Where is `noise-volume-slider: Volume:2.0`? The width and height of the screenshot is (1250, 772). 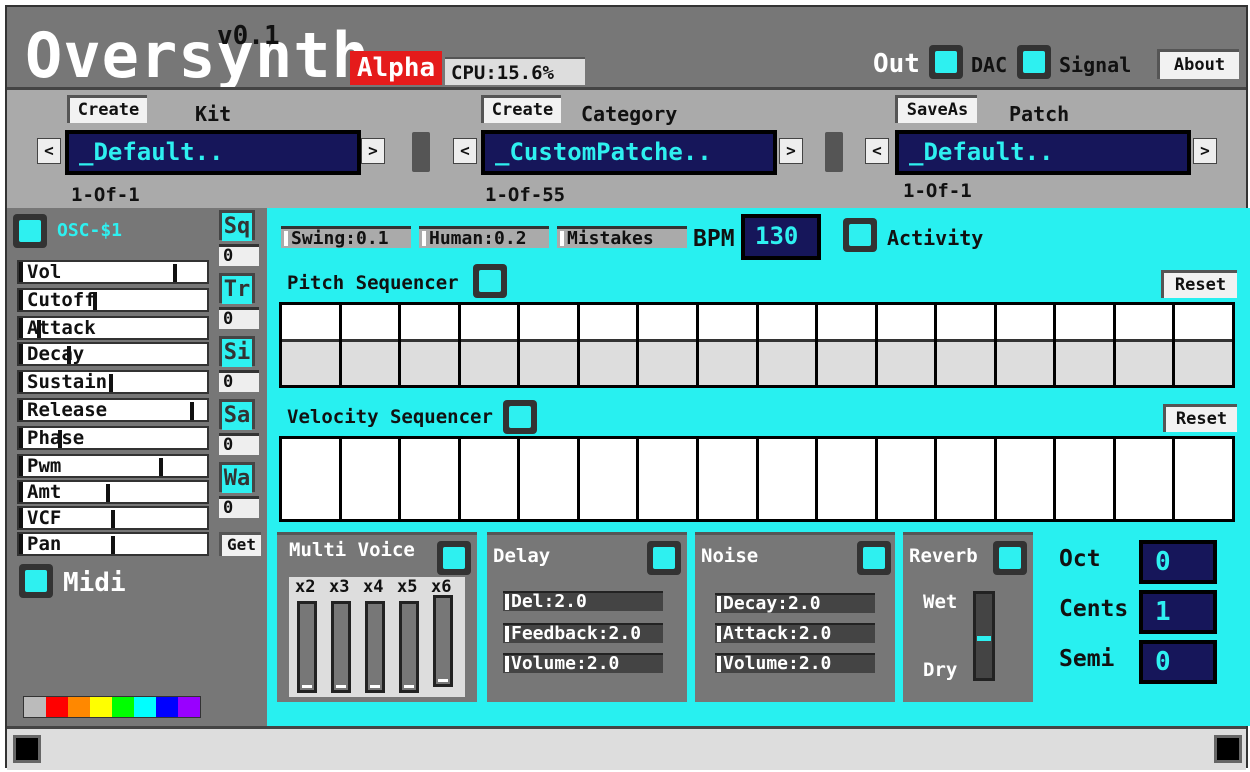
noise-volume-slider: Volume:2.0 is located at coordinates (795, 663).